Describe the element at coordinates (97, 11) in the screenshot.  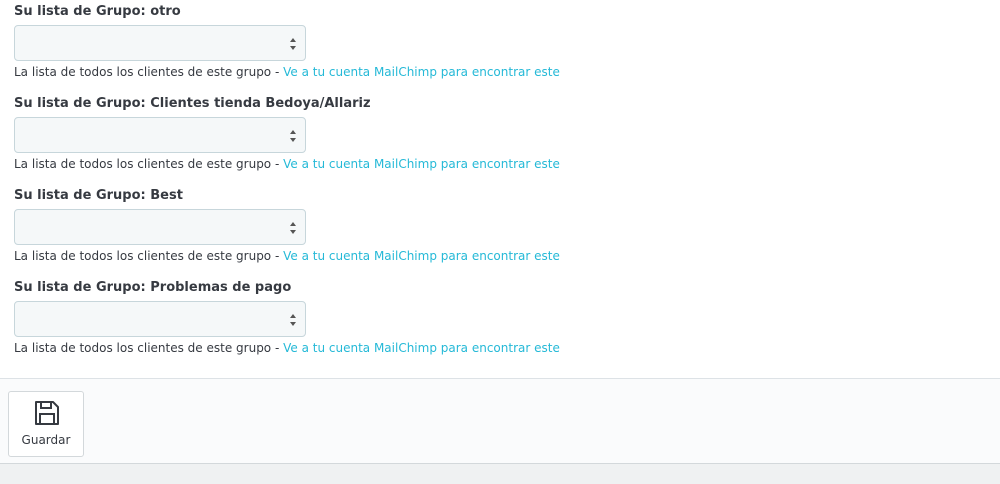
I see `group-label: Su lista de Grupo: otro` at that location.